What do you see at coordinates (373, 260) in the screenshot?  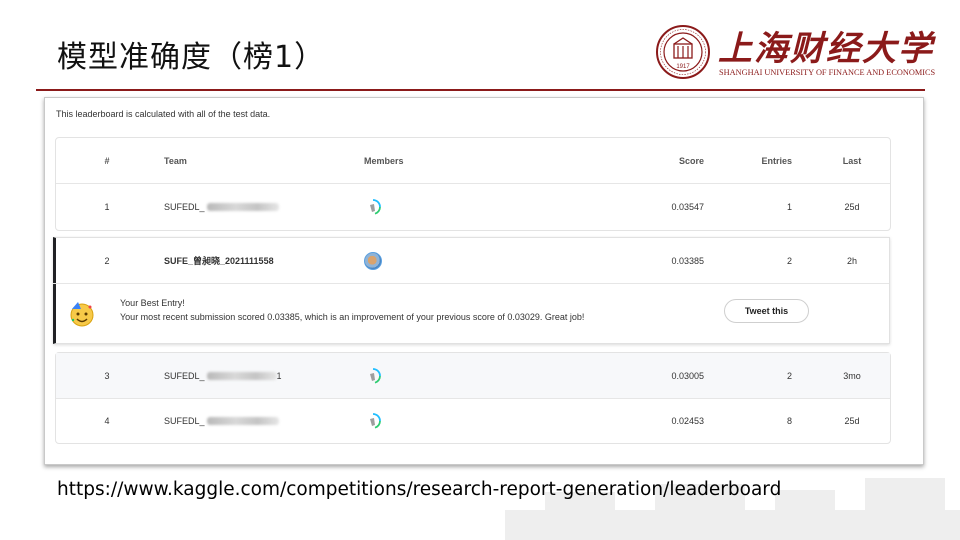 I see `member-avatar` at bounding box center [373, 260].